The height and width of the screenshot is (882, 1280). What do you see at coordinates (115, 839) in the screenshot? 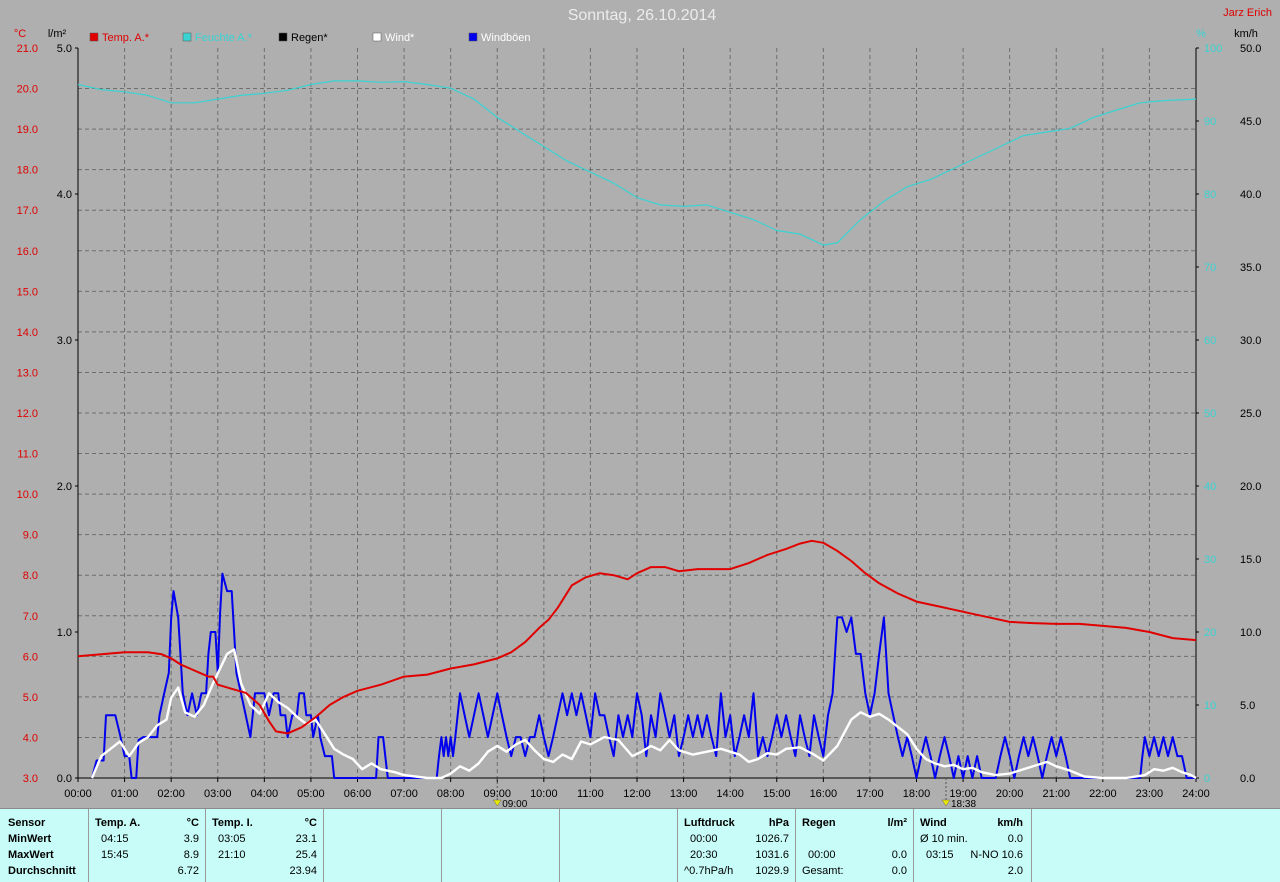
I see `temp-out-min-time: 04:15` at bounding box center [115, 839].